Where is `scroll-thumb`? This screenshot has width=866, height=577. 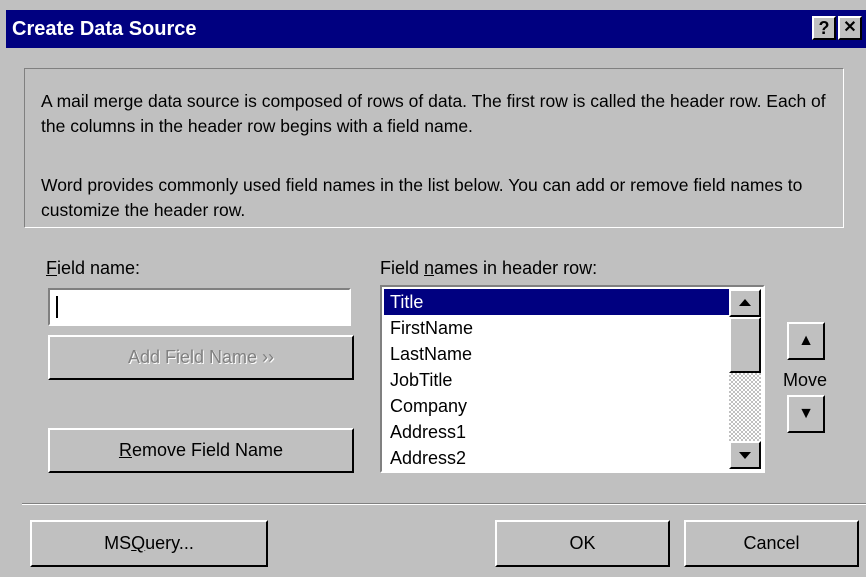
scroll-thumb is located at coordinates (745, 345).